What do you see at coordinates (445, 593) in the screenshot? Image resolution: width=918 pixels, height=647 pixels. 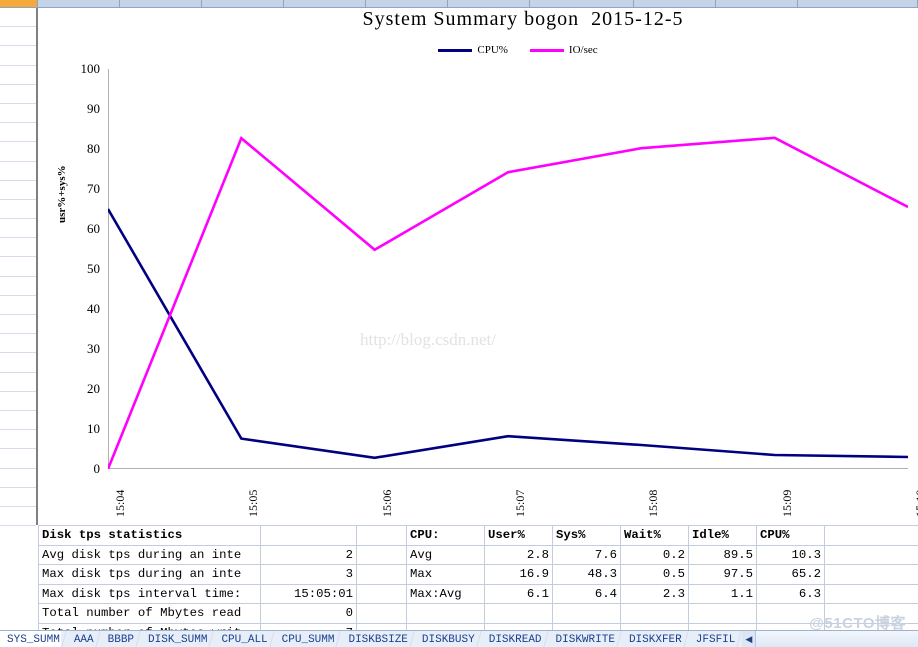 I see `cpu-stat-label: Max:Avg` at bounding box center [445, 593].